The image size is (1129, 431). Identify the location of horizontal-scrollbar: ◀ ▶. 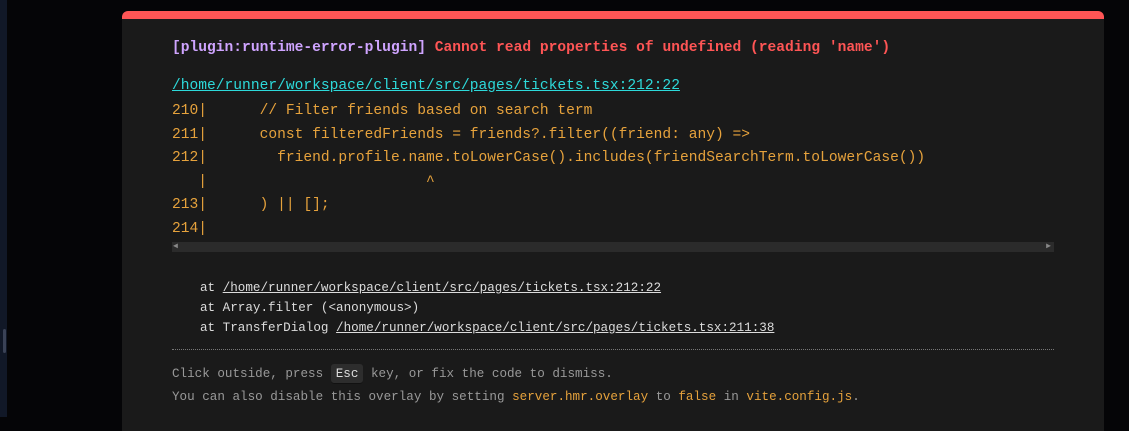
(613, 247).